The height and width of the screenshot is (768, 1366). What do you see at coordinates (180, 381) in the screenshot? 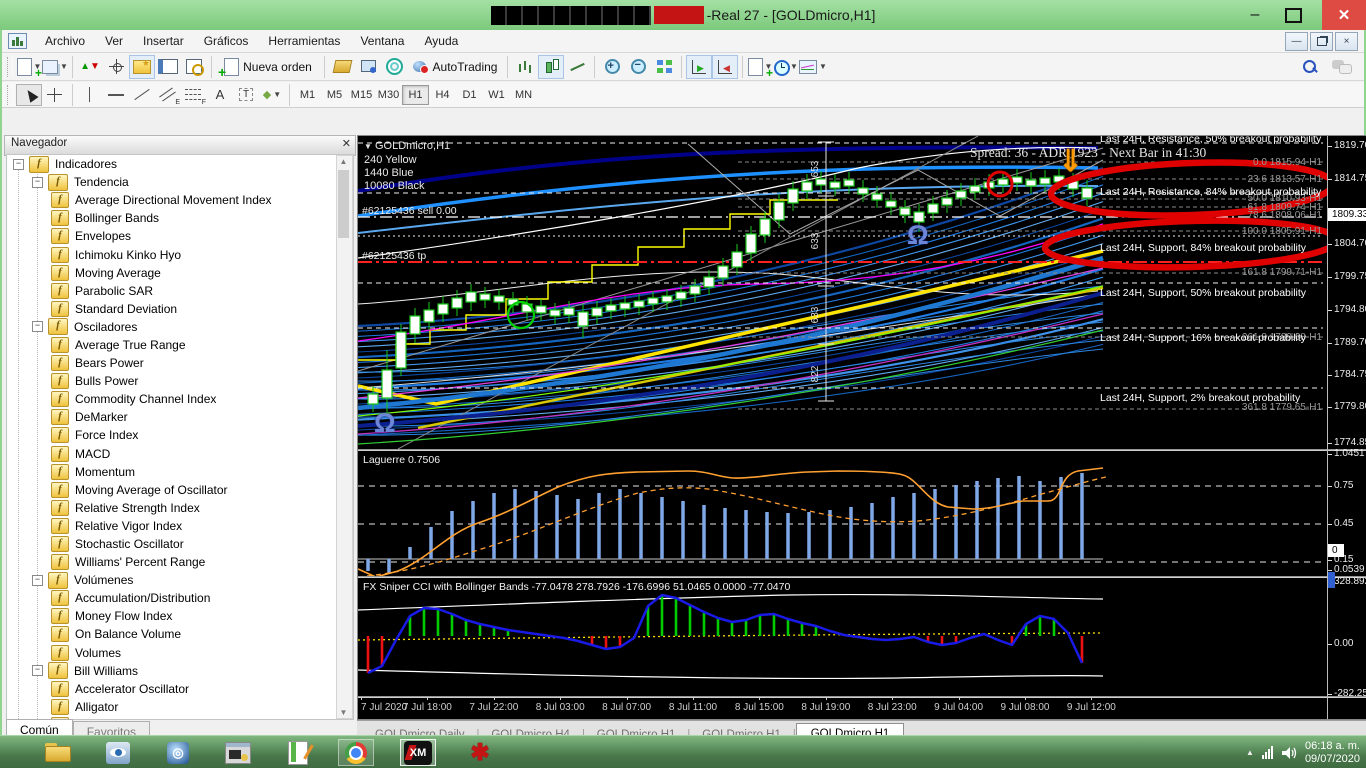
I see `tree-item-bulls-power: f Bulls Power` at bounding box center [180, 381].